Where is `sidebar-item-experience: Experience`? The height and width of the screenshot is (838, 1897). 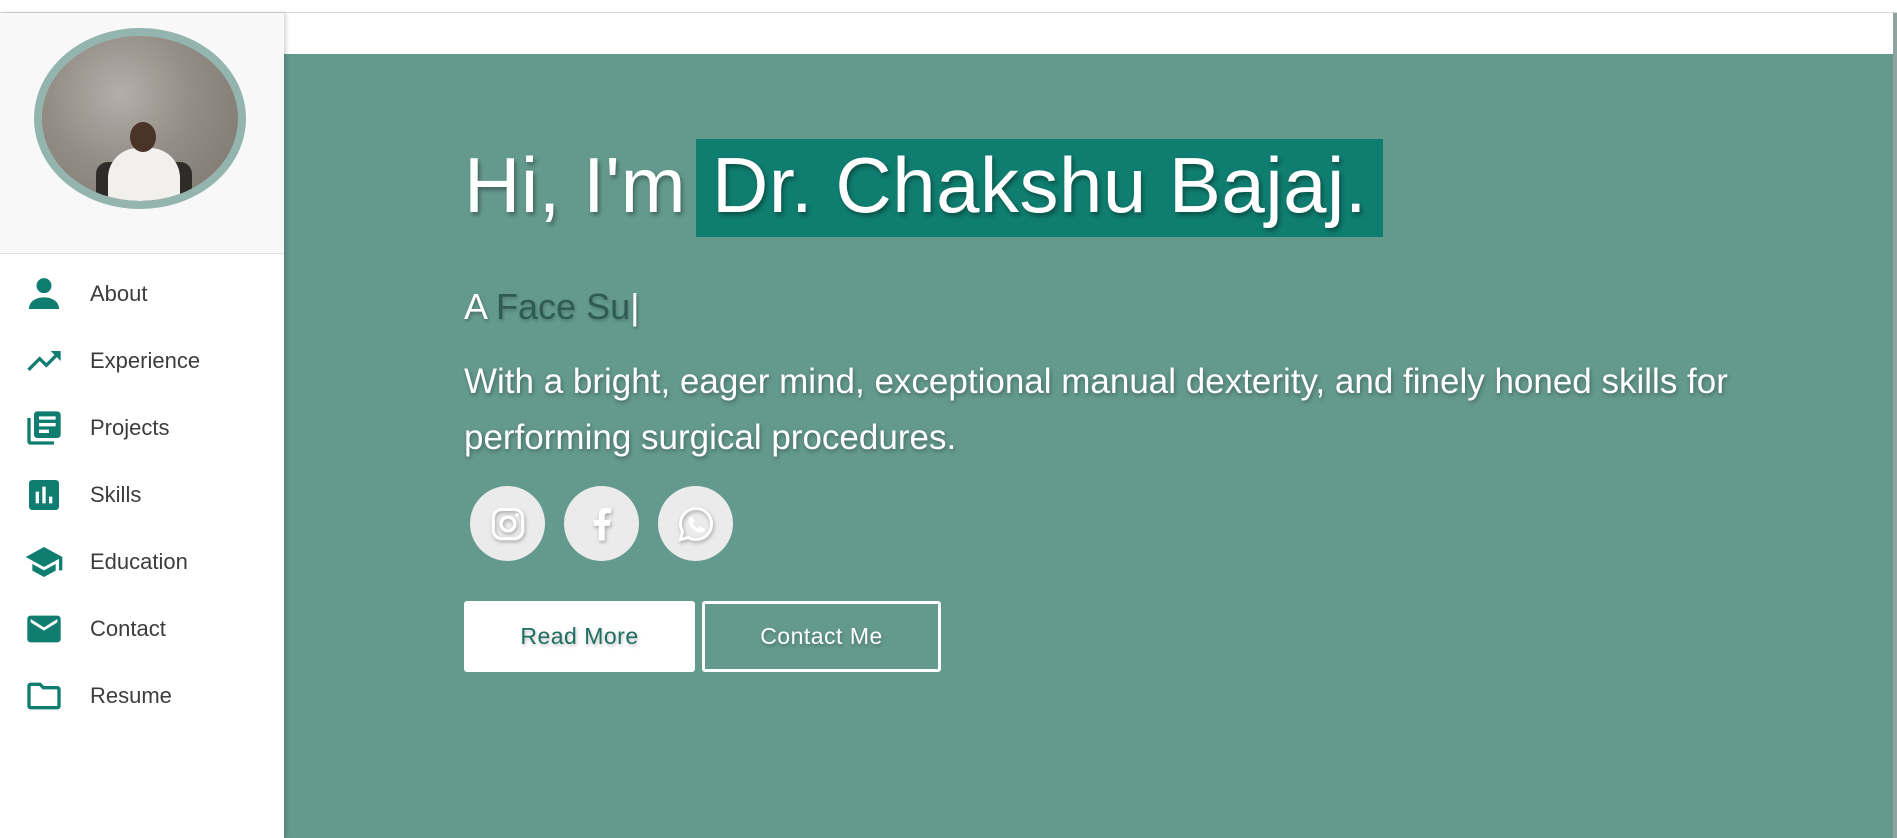 sidebar-item-experience: Experience is located at coordinates (142, 360).